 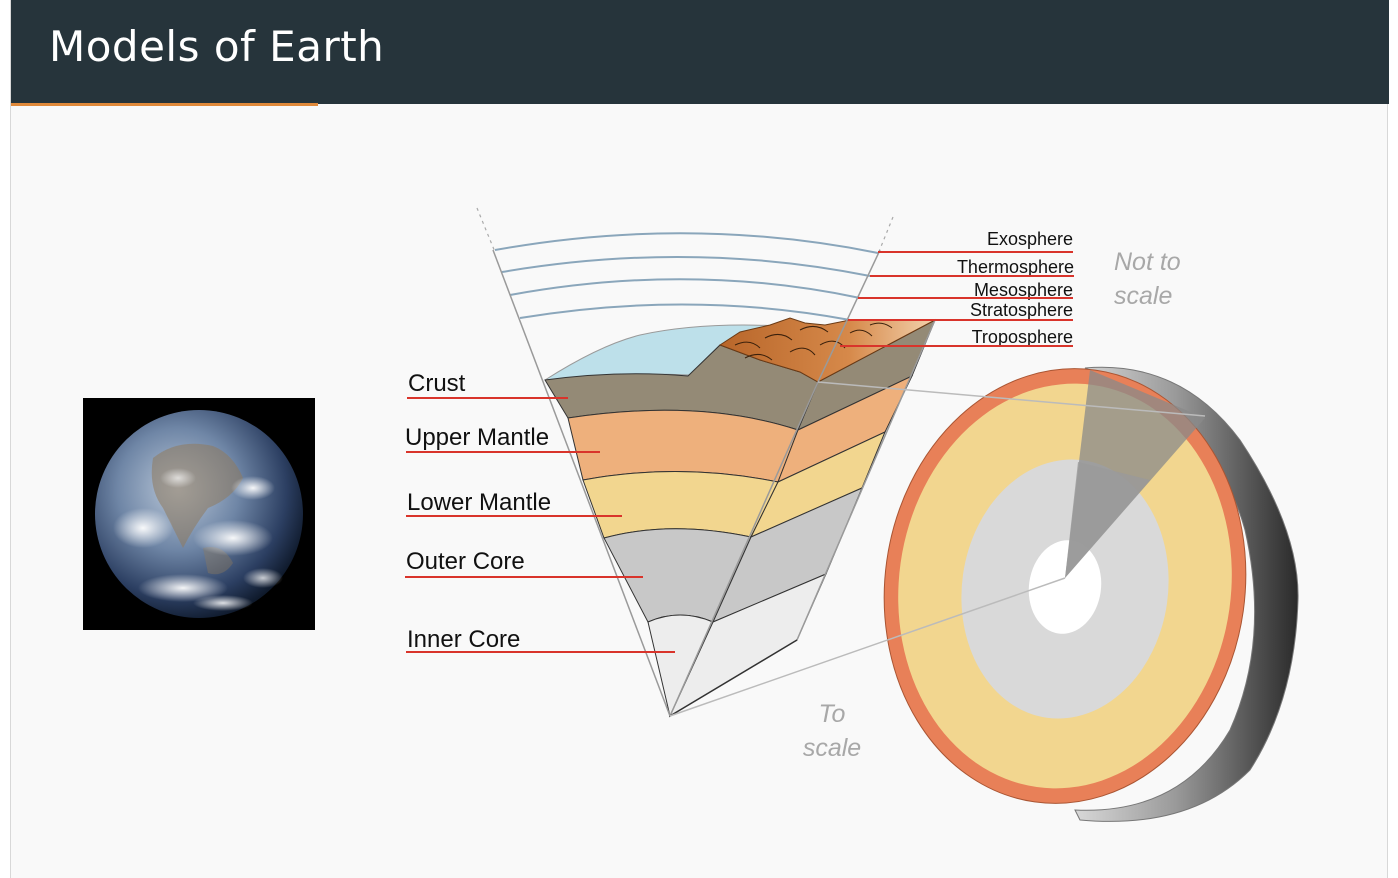 I want to click on lower-mantle-layer, so click(x=680, y=504).